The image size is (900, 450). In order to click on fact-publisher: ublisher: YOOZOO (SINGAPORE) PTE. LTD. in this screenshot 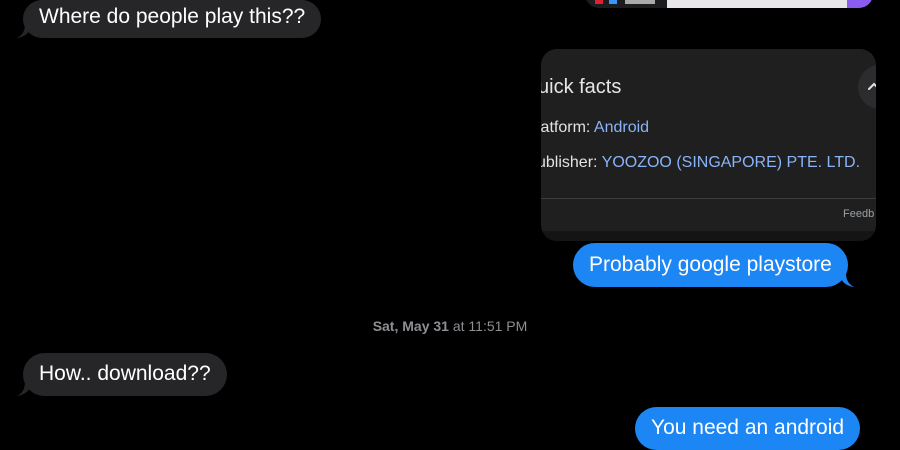, I will do `click(700, 163)`.